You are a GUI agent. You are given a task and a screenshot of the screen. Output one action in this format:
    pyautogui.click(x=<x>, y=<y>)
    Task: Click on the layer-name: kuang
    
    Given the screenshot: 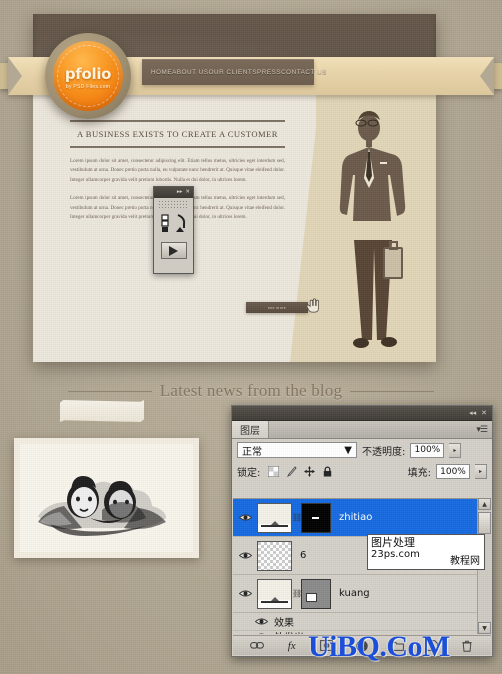 What is the action you would take?
    pyautogui.click(x=354, y=593)
    